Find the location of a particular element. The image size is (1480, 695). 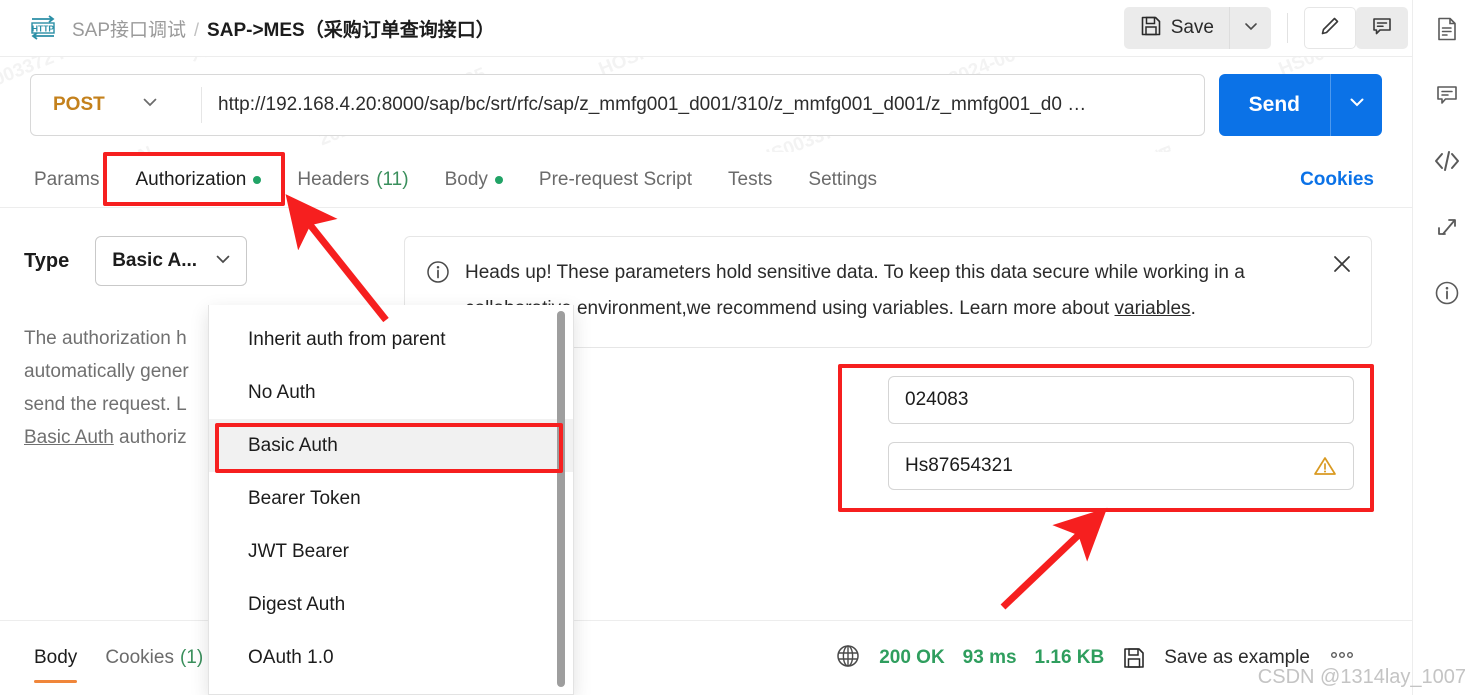

rail-info-button is located at coordinates (1447, 295).